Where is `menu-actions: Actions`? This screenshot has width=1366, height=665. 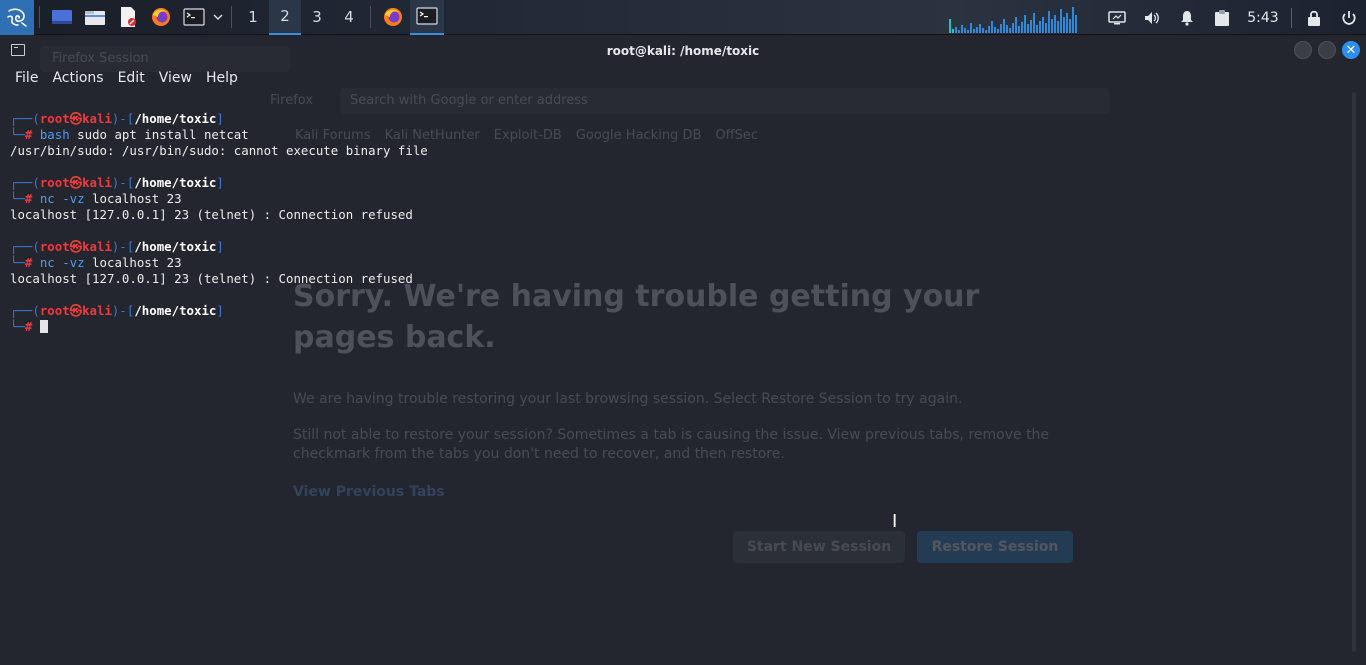
menu-actions: Actions is located at coordinates (77, 78).